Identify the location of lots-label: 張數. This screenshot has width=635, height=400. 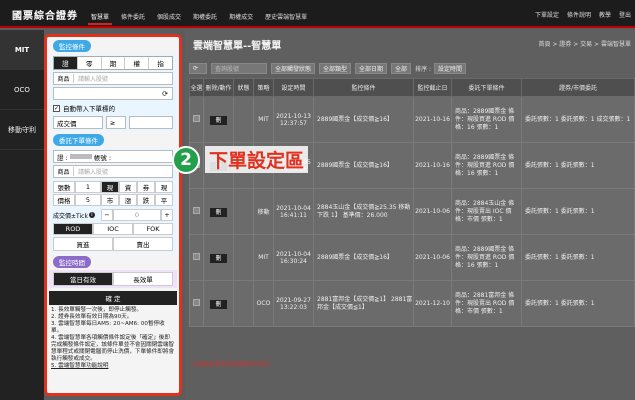
(64, 187).